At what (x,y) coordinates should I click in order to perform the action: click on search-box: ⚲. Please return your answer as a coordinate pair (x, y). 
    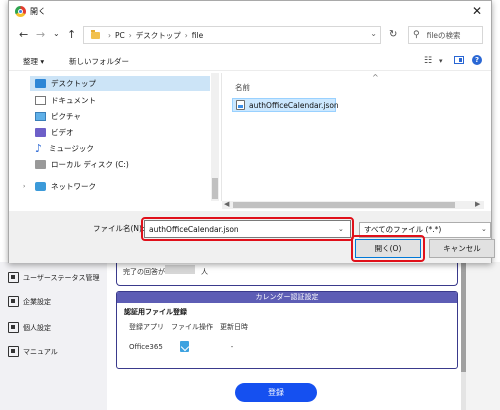
    Looking at the image, I should click on (445, 35).